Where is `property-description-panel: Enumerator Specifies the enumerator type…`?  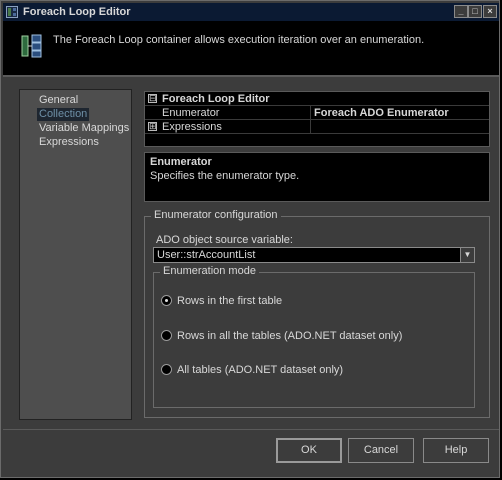 property-description-panel: Enumerator Specifies the enumerator type… is located at coordinates (317, 177).